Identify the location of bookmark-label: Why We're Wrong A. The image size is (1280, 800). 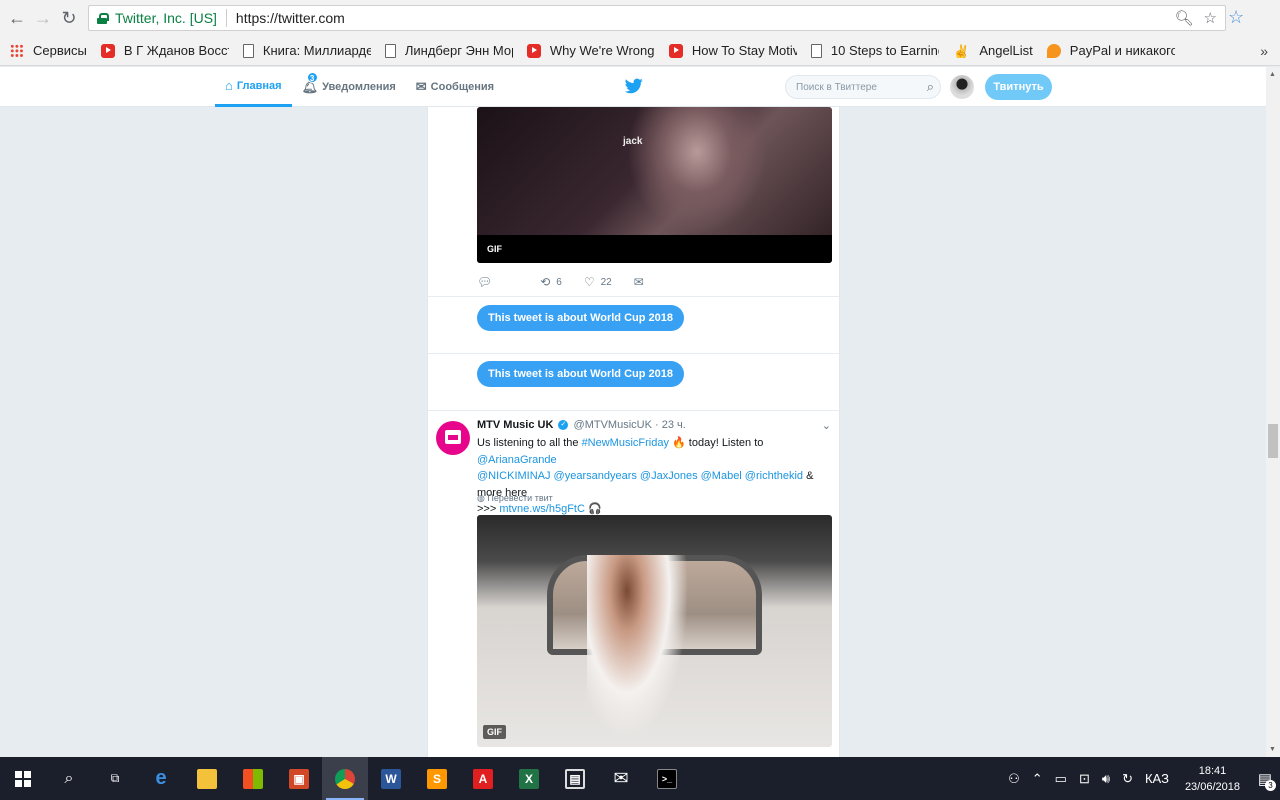
(602, 50).